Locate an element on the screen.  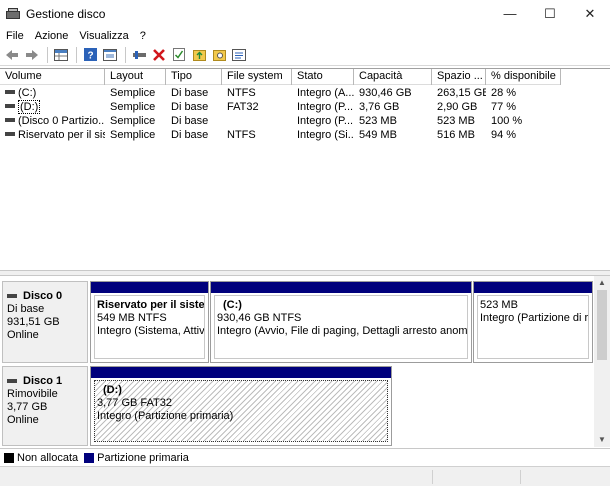
status-bar is located at coordinates (305, 476).